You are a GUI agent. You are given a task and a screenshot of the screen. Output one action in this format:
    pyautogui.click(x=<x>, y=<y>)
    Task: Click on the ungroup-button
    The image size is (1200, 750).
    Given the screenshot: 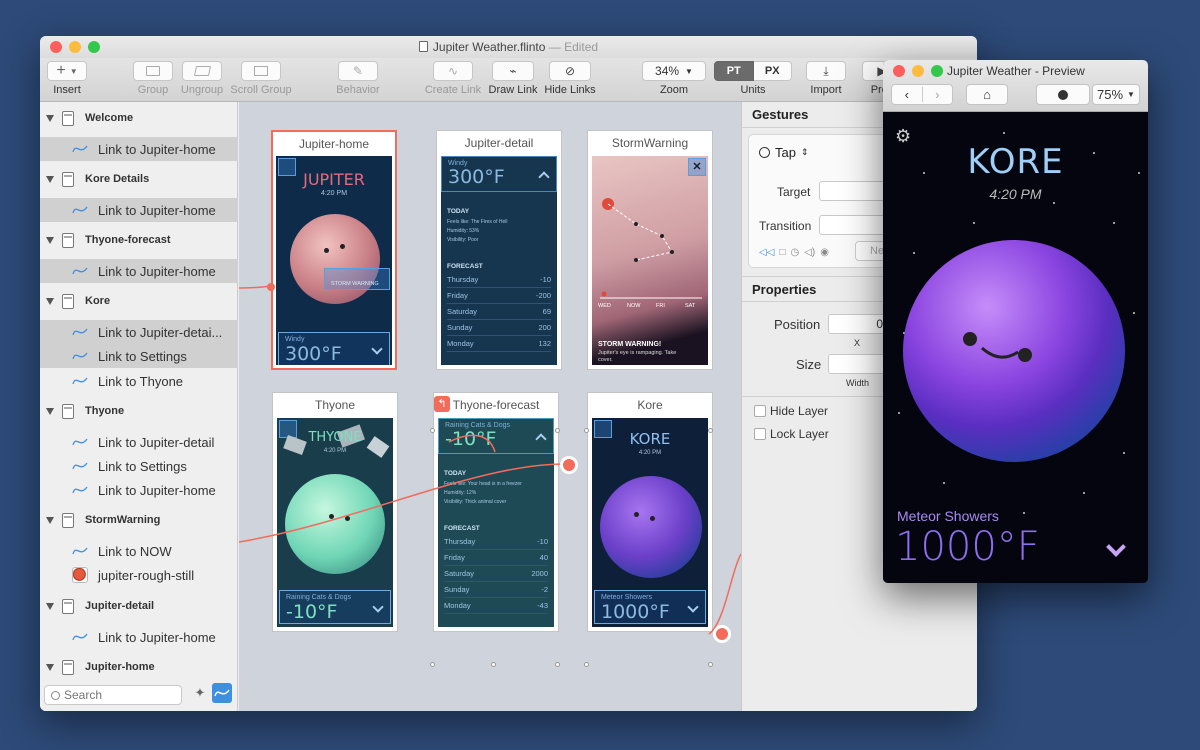 What is the action you would take?
    pyautogui.click(x=202, y=71)
    